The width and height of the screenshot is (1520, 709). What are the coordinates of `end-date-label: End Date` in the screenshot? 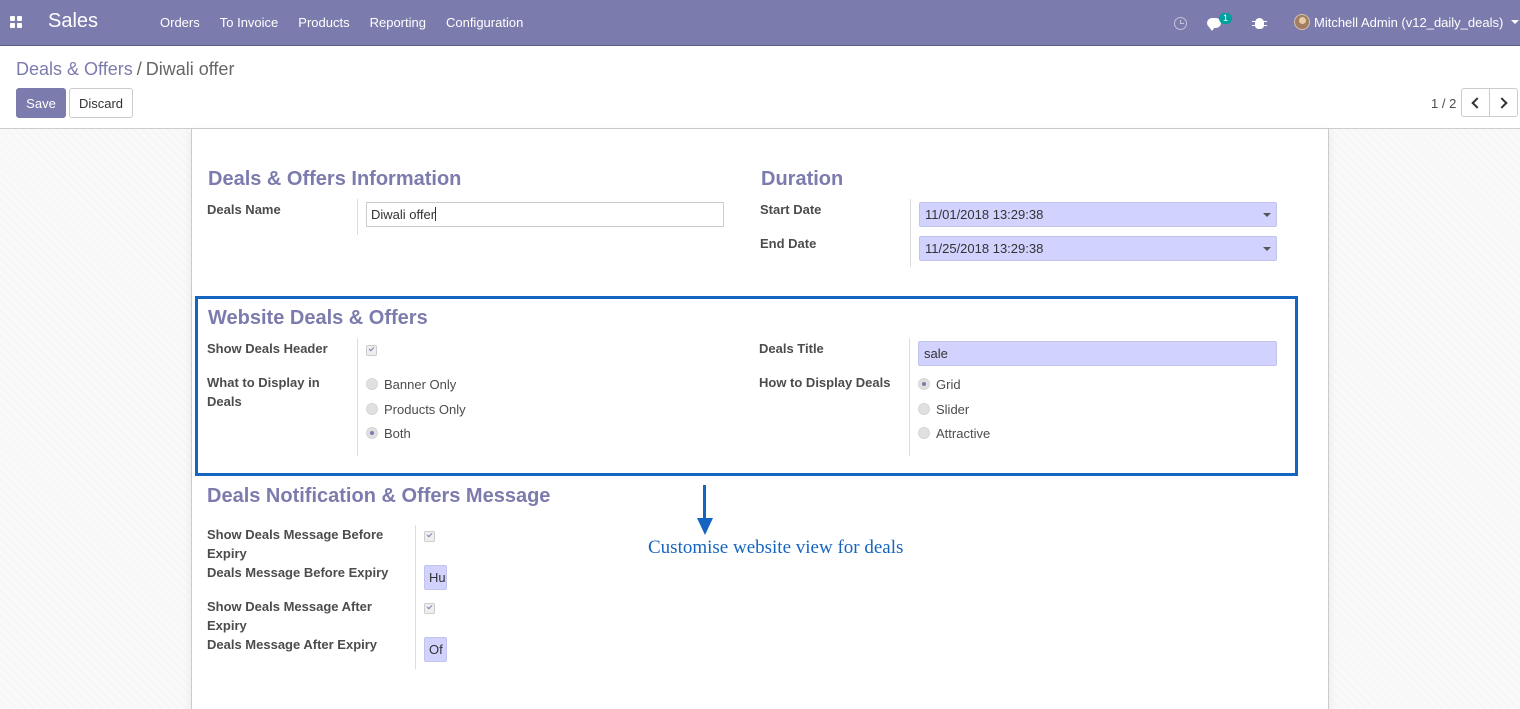 It's located at (788, 243).